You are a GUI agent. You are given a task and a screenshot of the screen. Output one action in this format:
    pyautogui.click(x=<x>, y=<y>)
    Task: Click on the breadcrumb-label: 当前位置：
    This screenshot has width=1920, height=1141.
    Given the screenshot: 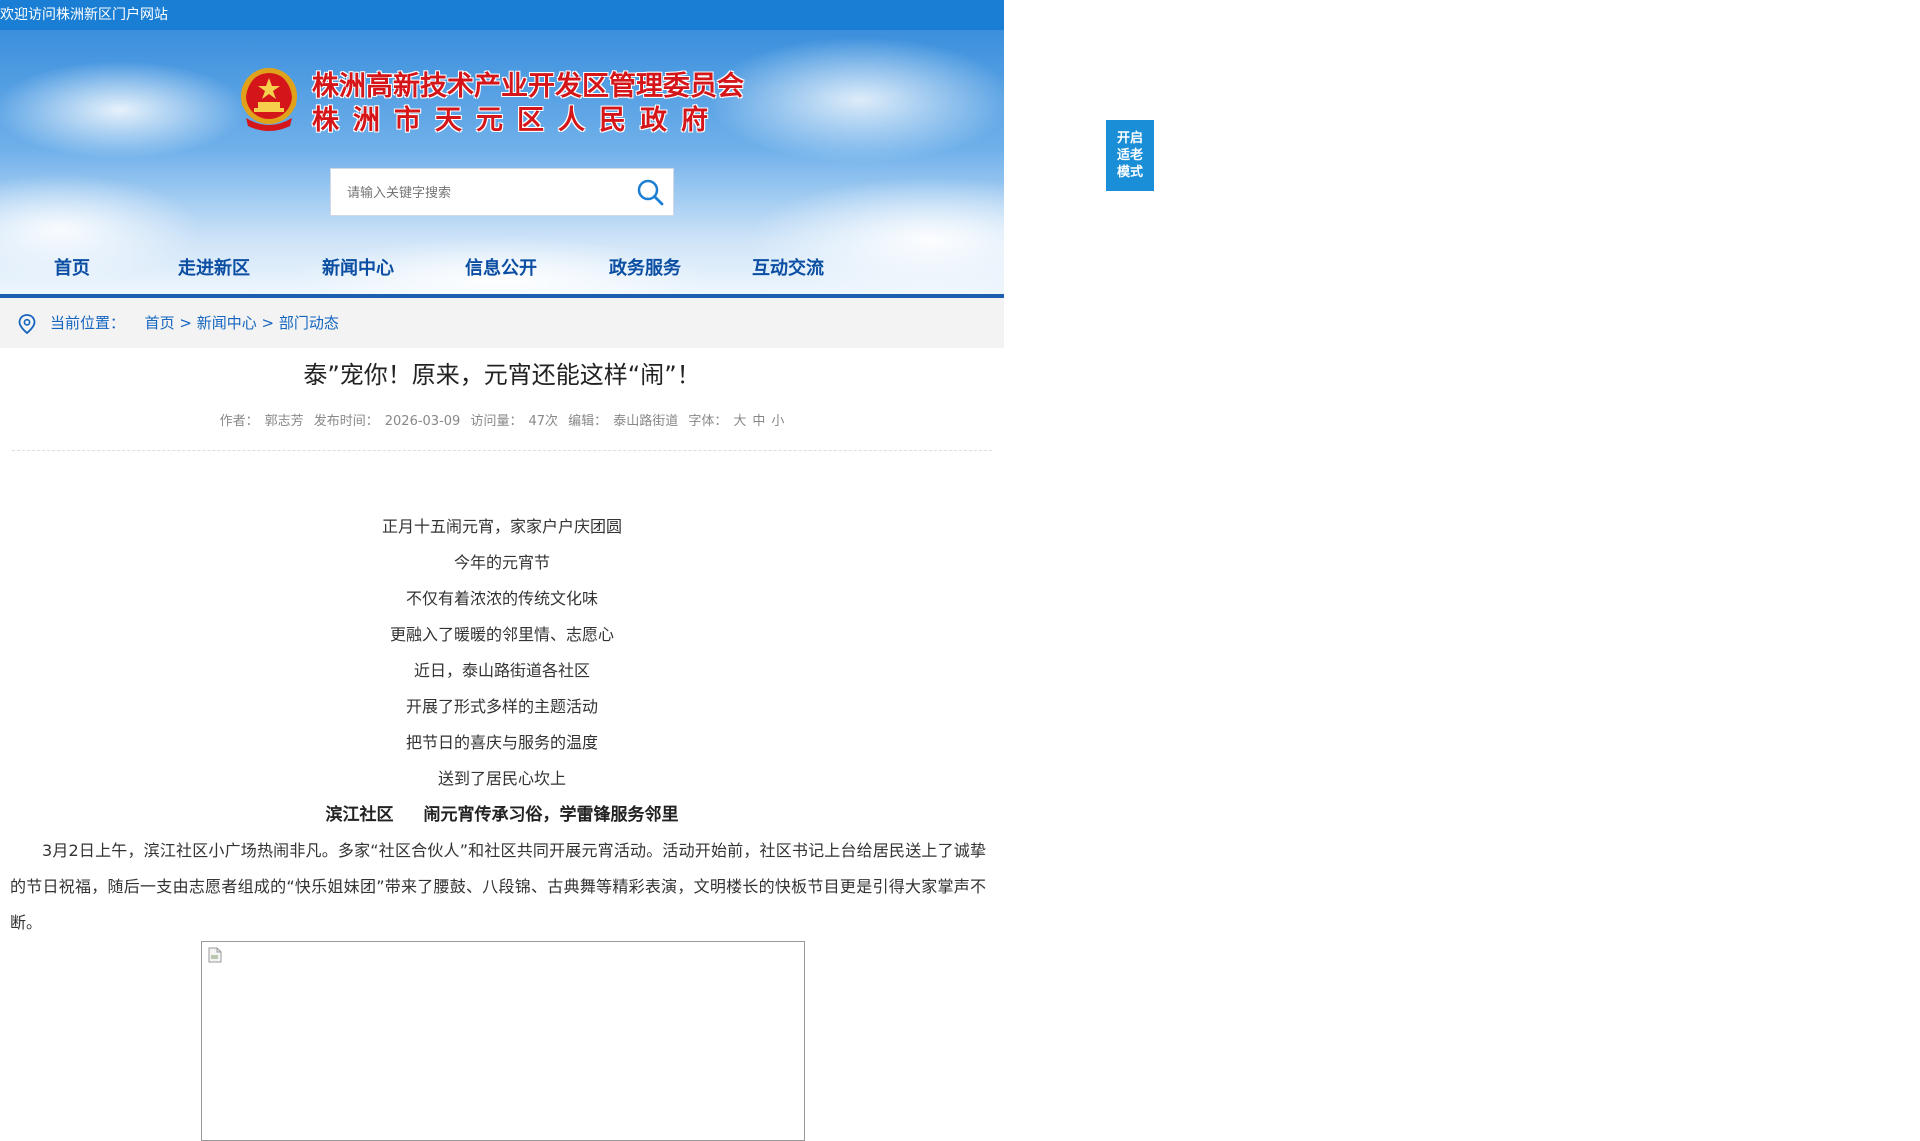 What is the action you would take?
    pyautogui.click(x=88, y=323)
    